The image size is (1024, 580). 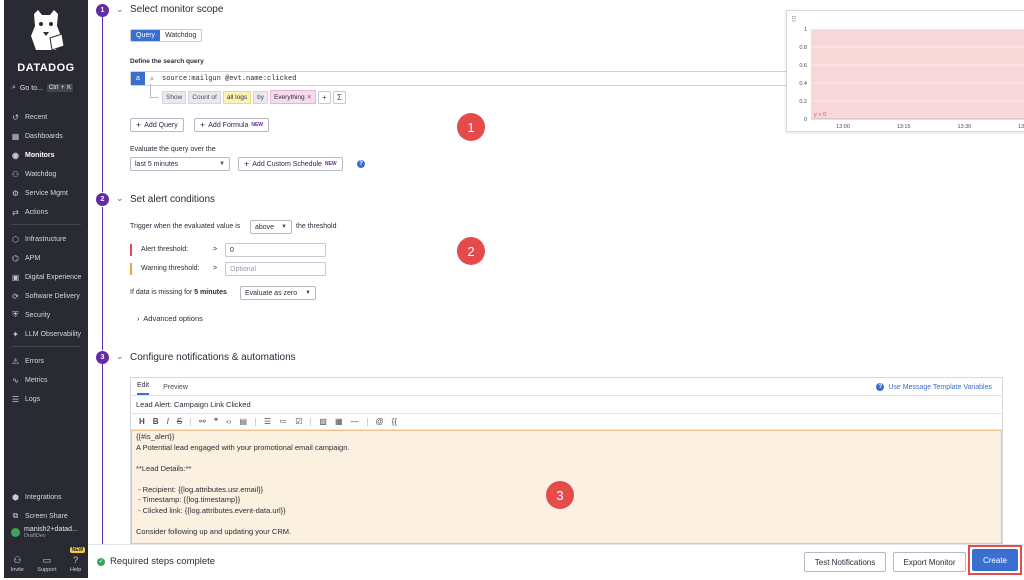 I want to click on warning-threshold-input: Optional, so click(x=275, y=269).